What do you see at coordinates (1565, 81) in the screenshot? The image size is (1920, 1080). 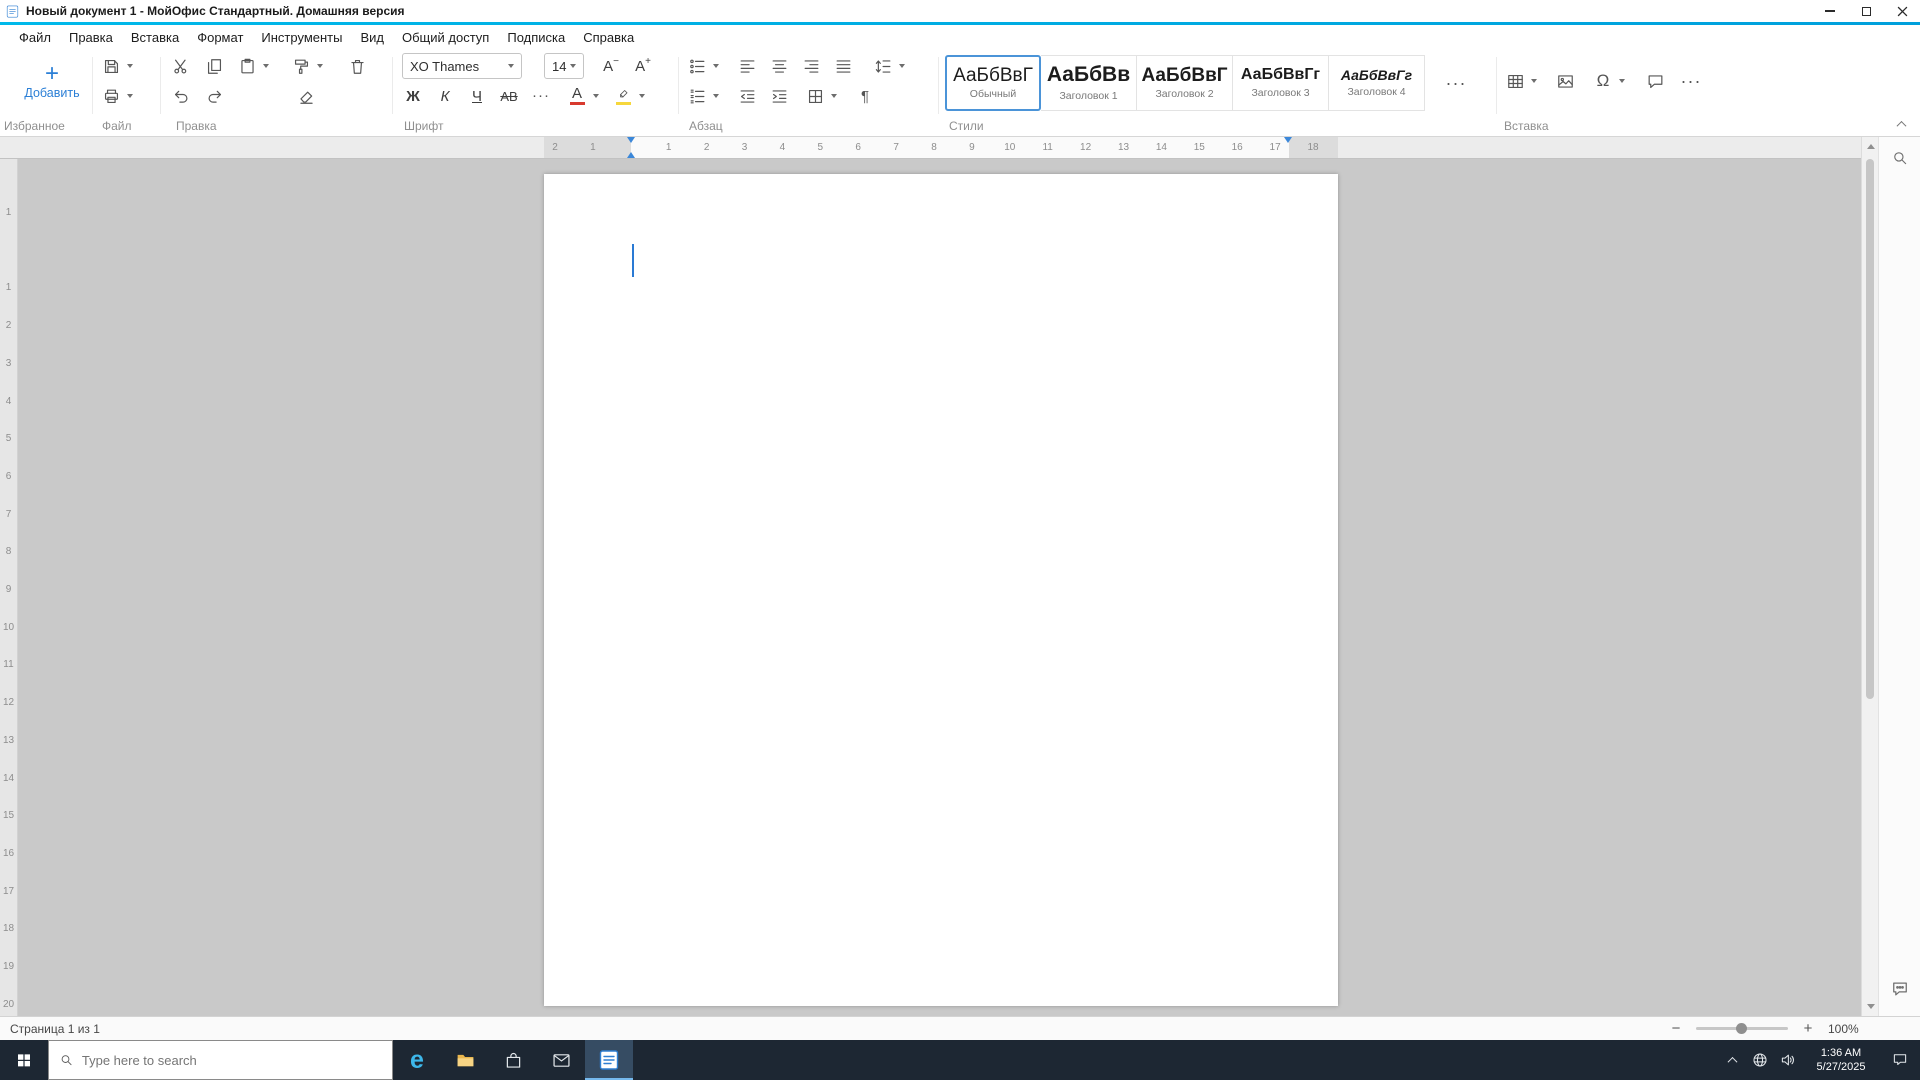 I see `insert-image-button` at bounding box center [1565, 81].